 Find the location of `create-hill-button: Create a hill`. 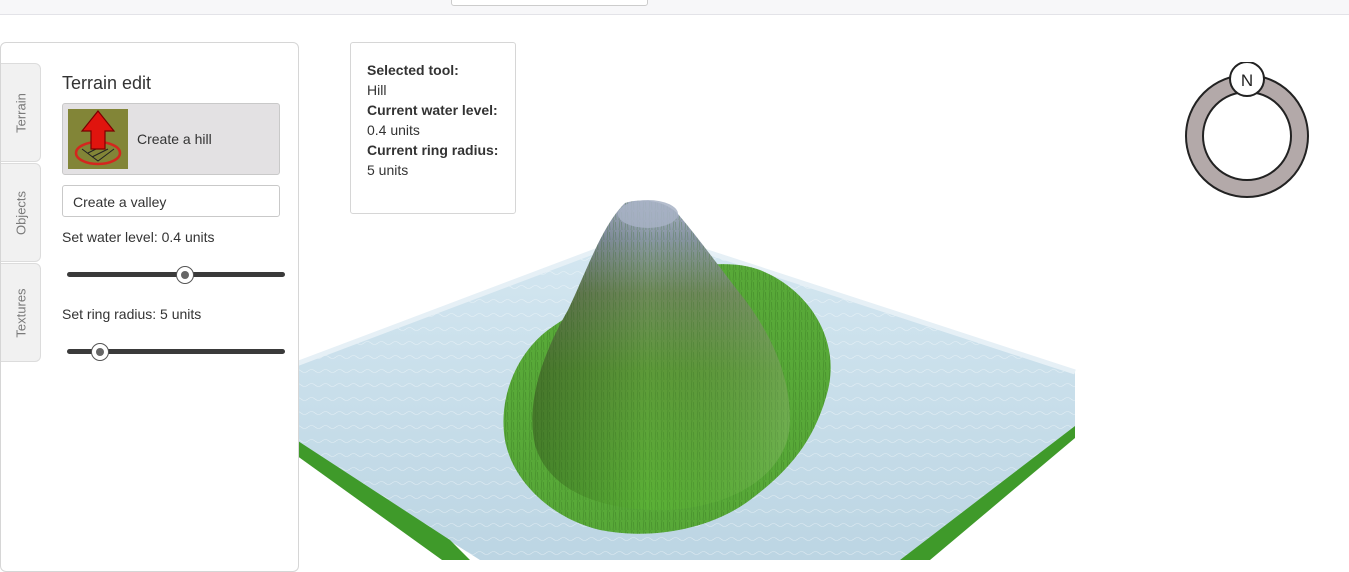

create-hill-button: Create a hill is located at coordinates (171, 139).